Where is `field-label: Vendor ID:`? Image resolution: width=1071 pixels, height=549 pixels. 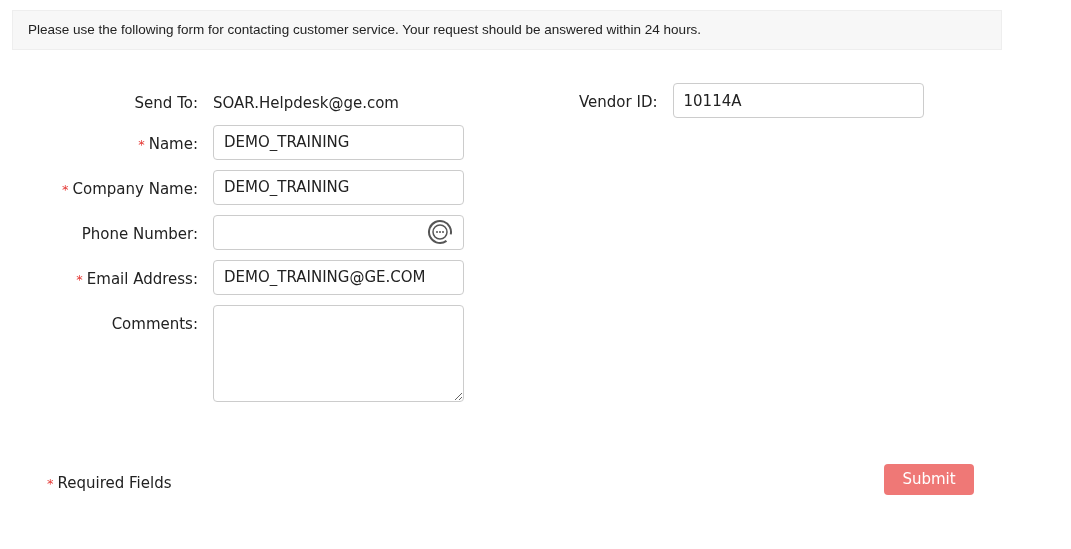
field-label: Vendor ID: is located at coordinates (618, 102).